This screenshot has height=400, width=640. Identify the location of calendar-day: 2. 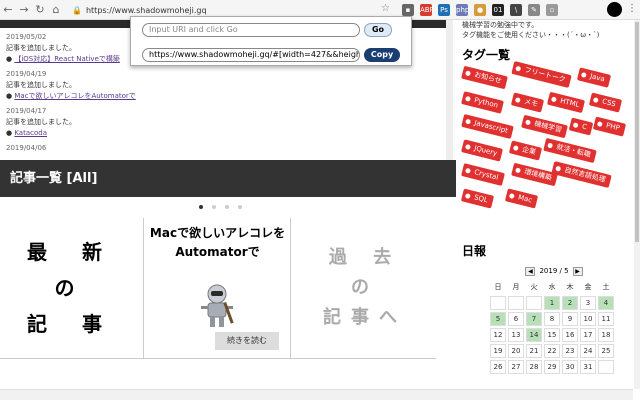
(570, 303).